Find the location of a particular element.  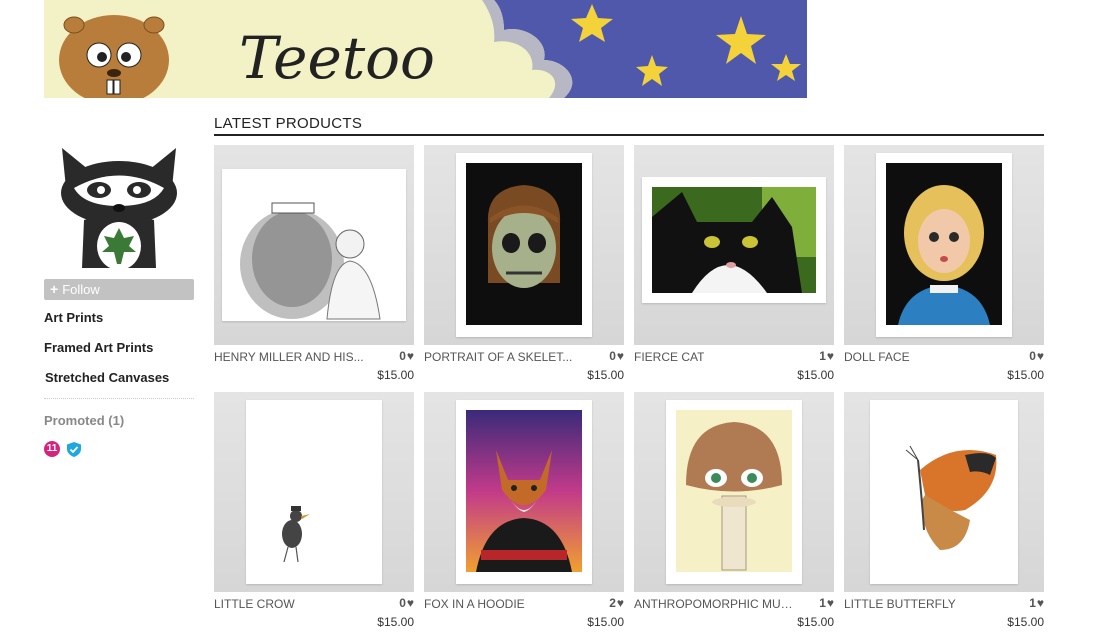

product-meta: FIERCE CAT 1♥ $15.00 is located at coordinates (734, 364).